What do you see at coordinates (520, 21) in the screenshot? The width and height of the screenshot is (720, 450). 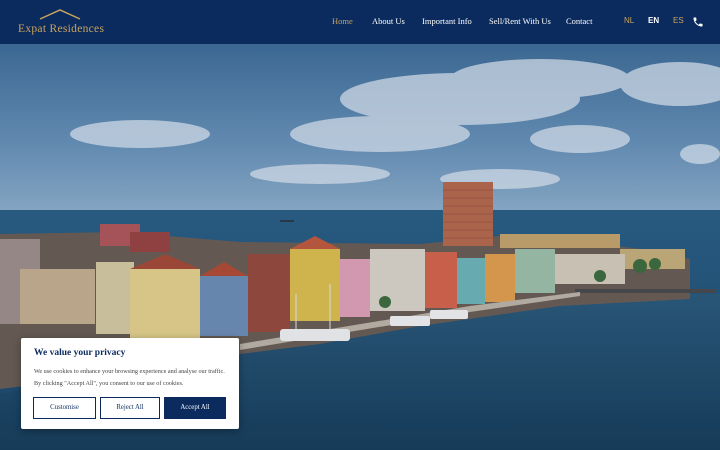 I see `nav-sell-rent: Sell/Rent With Us` at bounding box center [520, 21].